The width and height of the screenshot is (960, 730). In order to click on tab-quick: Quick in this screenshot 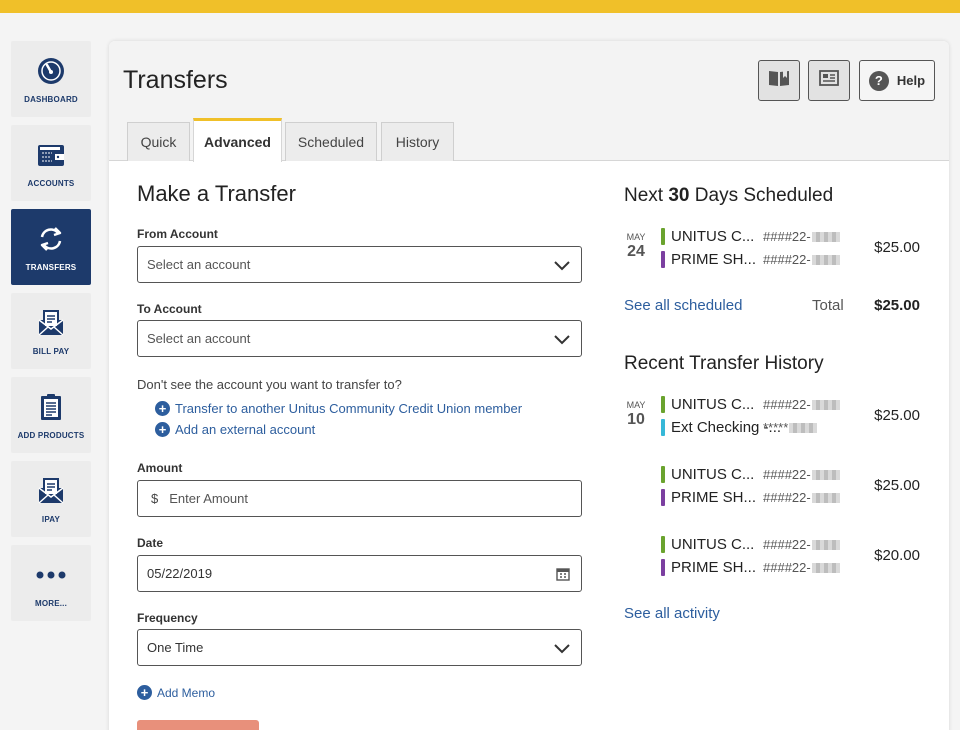, I will do `click(158, 141)`.